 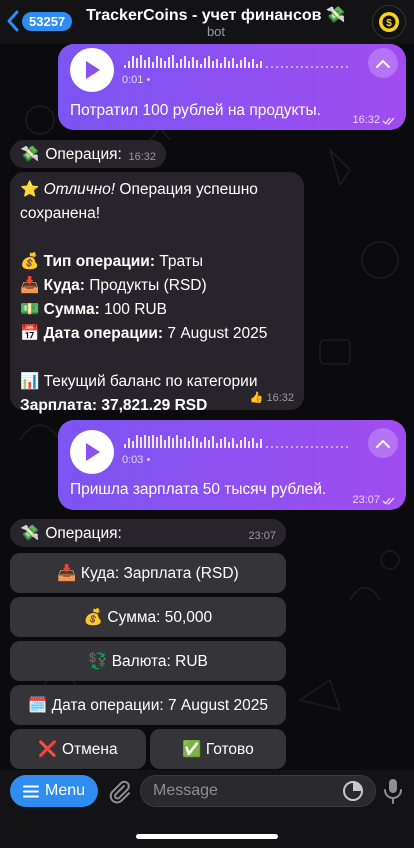 What do you see at coordinates (148, 661) in the screenshot?
I see `currency-button: 💱 Валюта: RUB` at bounding box center [148, 661].